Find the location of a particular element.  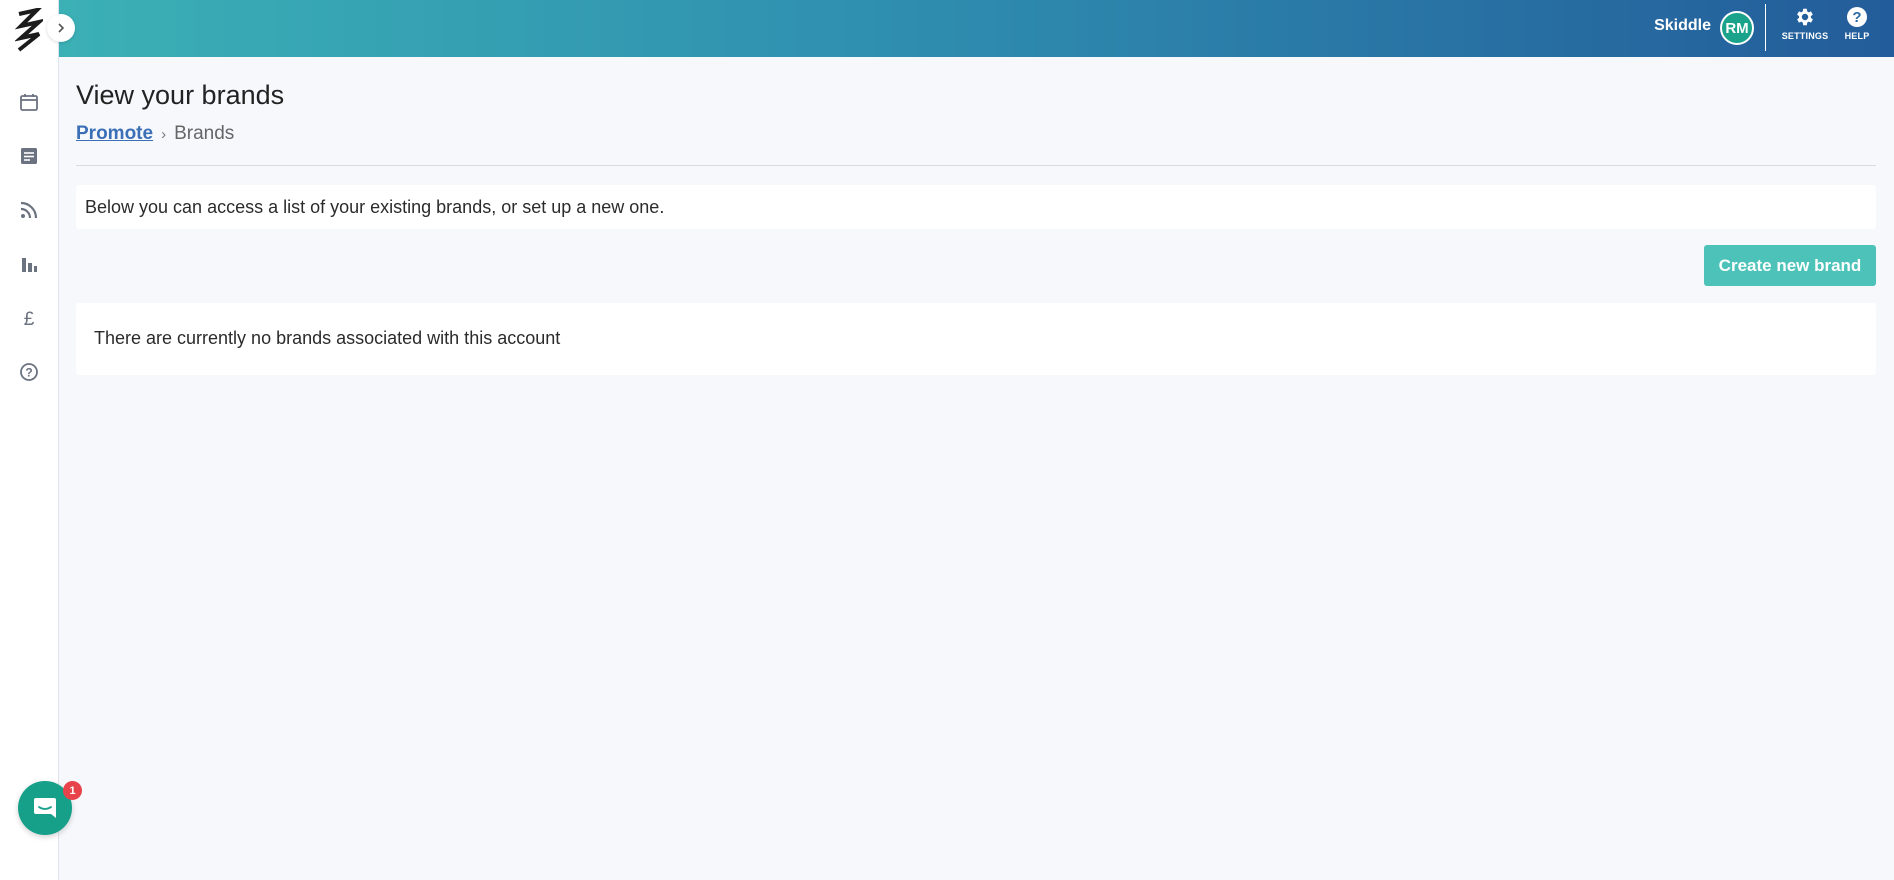

header-divider is located at coordinates (1765, 27).